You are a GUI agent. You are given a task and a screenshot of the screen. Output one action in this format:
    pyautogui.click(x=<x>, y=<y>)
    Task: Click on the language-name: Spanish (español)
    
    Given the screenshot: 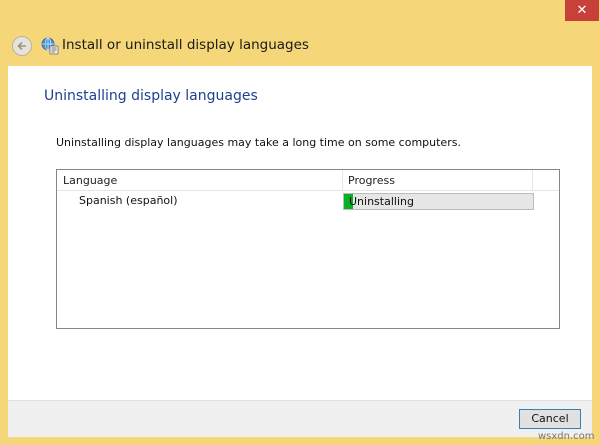 What is the action you would take?
    pyautogui.click(x=128, y=200)
    